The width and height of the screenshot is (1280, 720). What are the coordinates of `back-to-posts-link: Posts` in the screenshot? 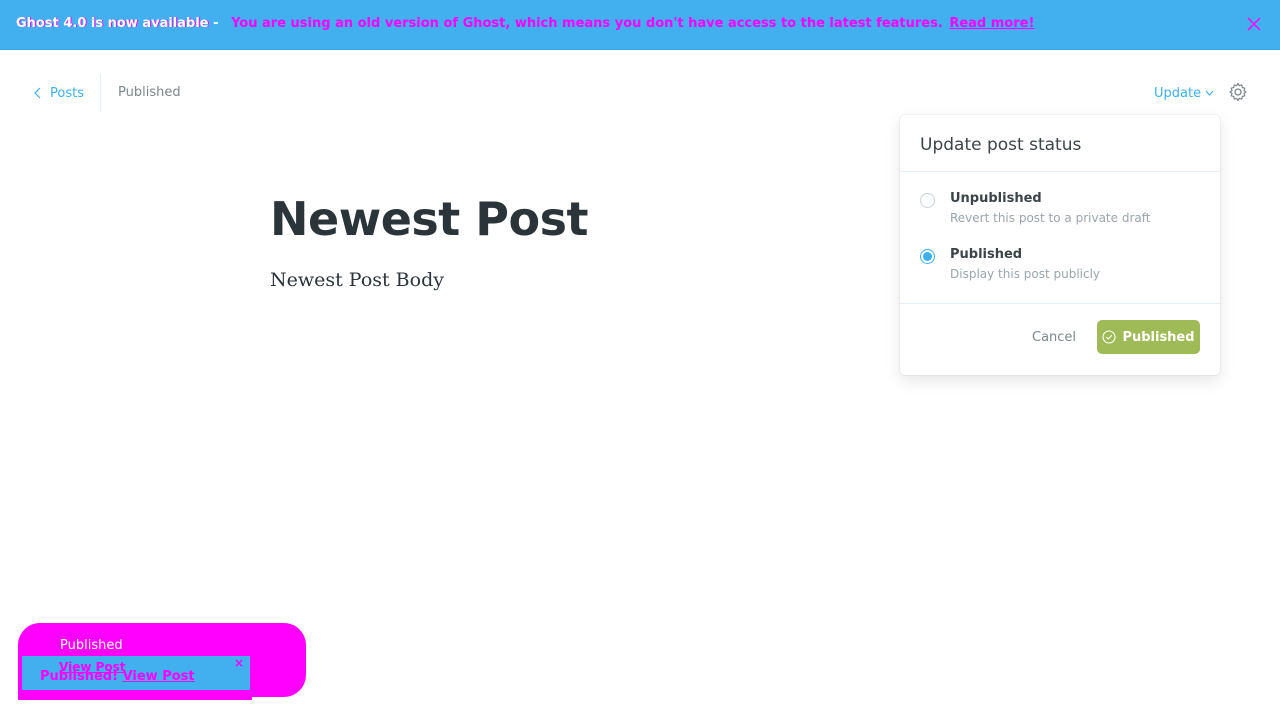 It's located at (59, 93).